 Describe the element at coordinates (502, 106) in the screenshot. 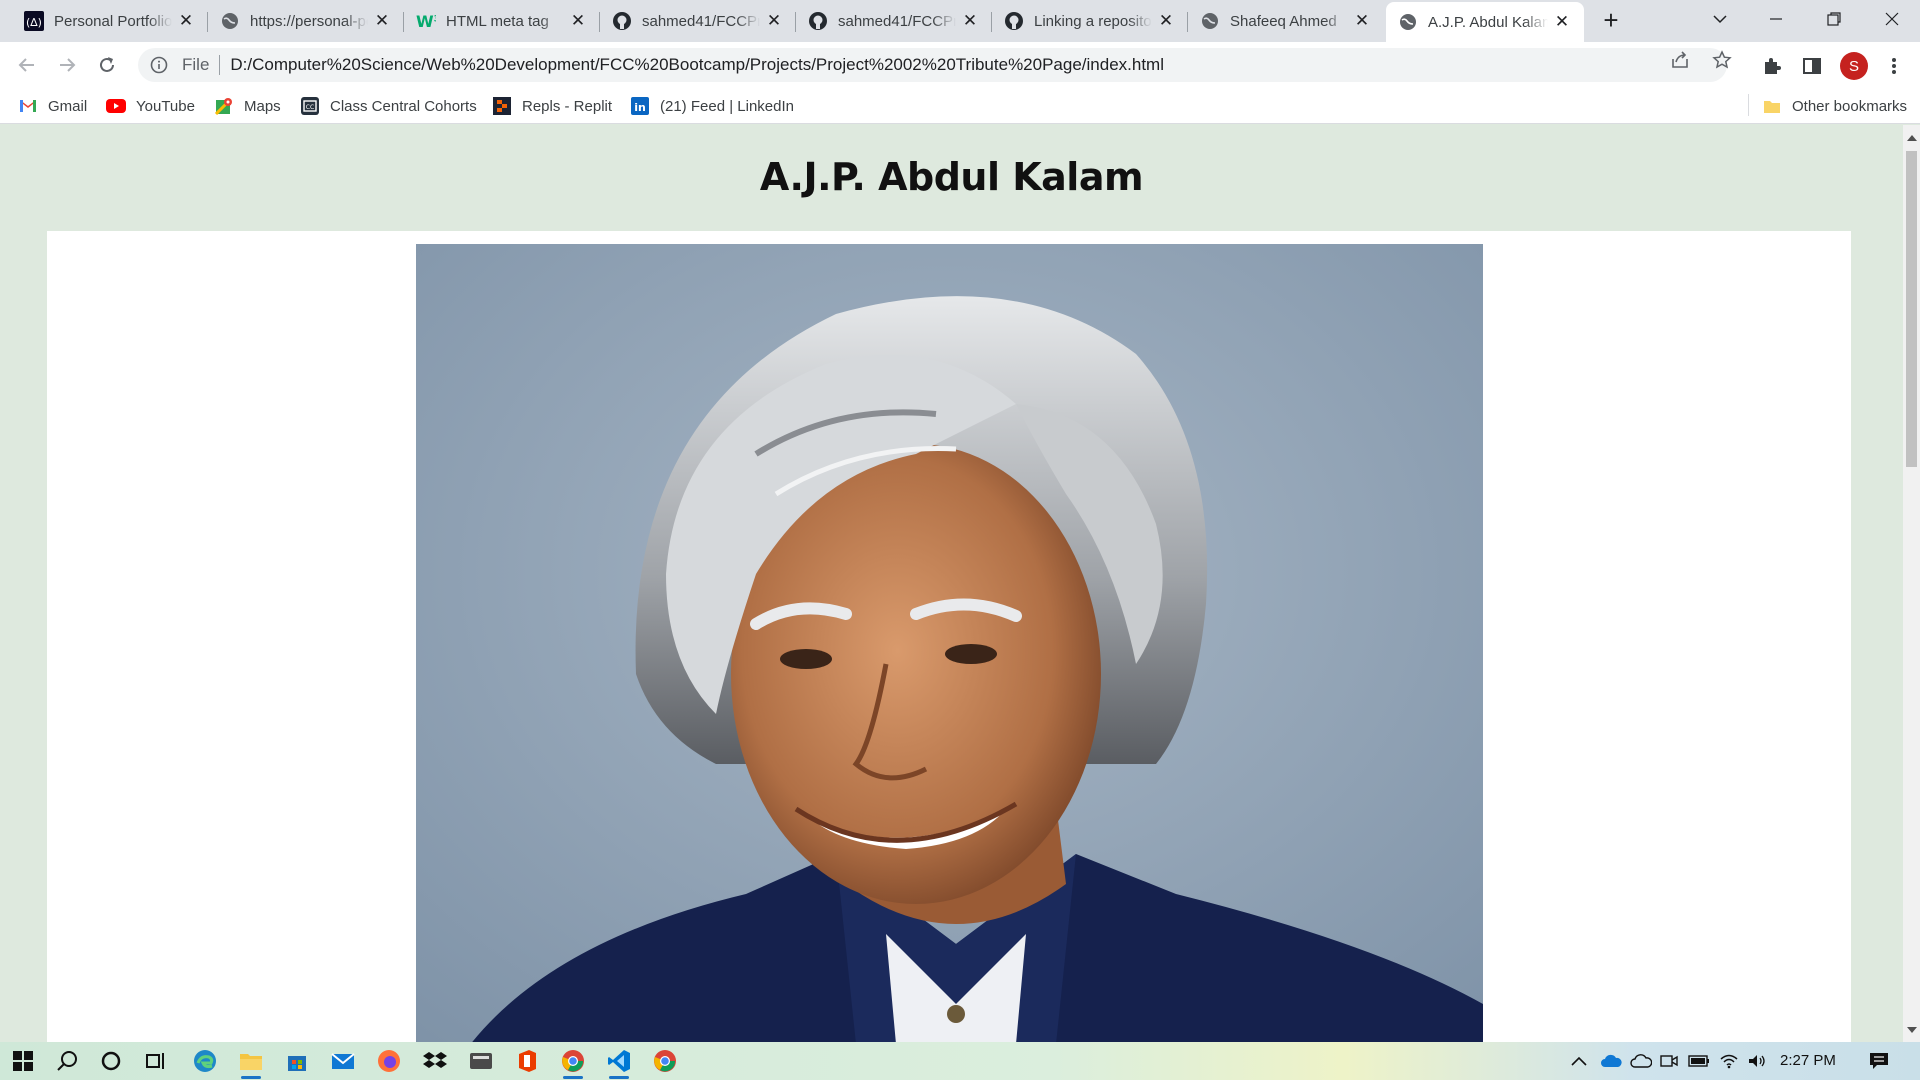

I see `replit-icon` at that location.